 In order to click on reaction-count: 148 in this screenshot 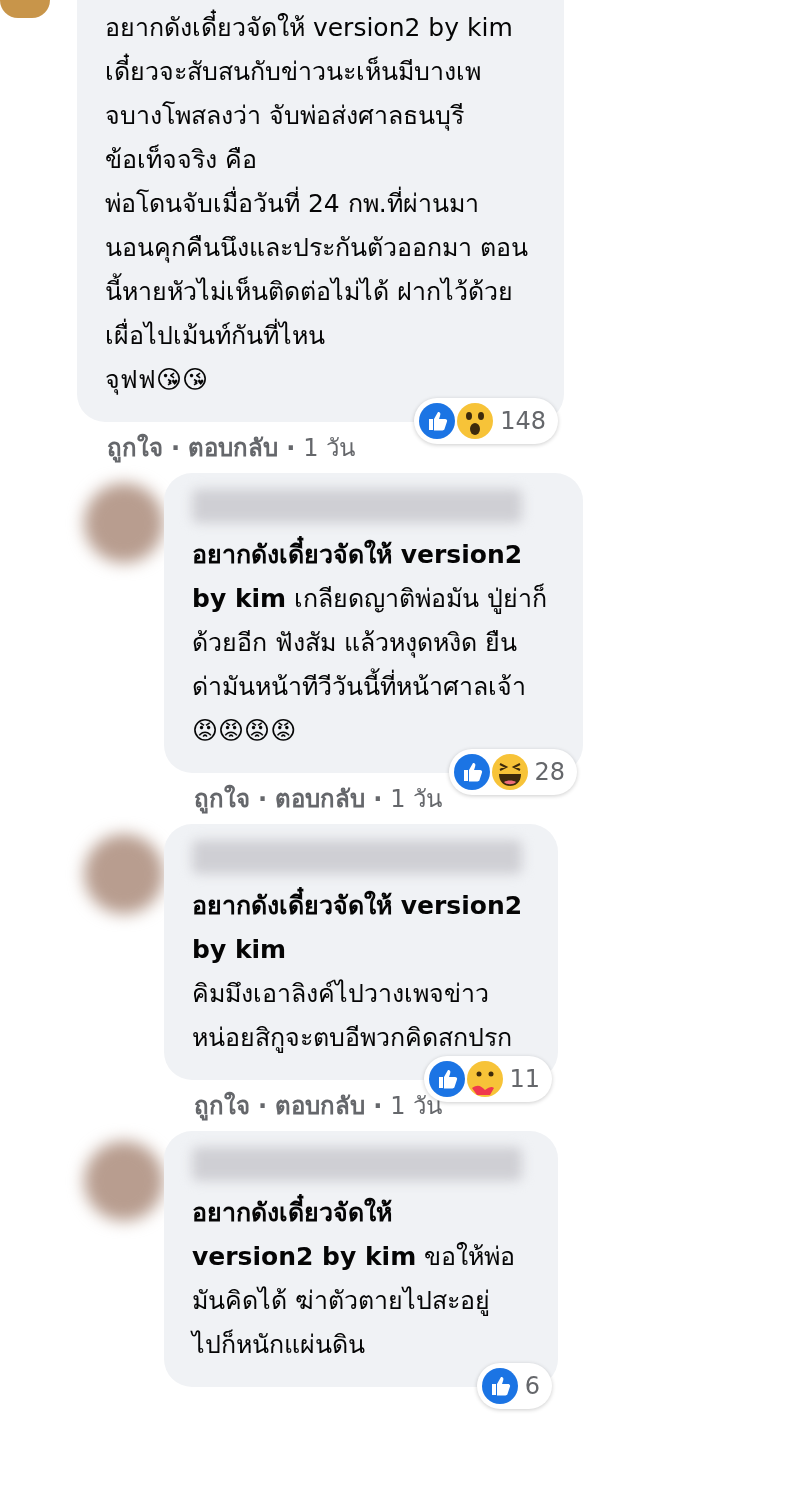, I will do `click(523, 421)`.